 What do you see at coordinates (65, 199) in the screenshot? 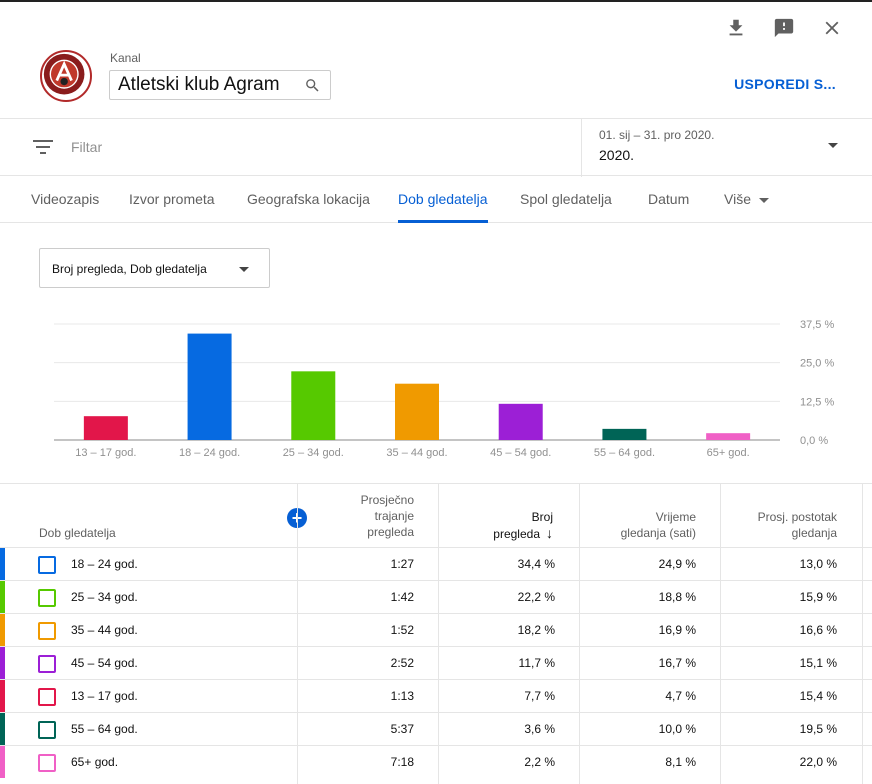
I see `tab-videozapis: Videozapis` at bounding box center [65, 199].